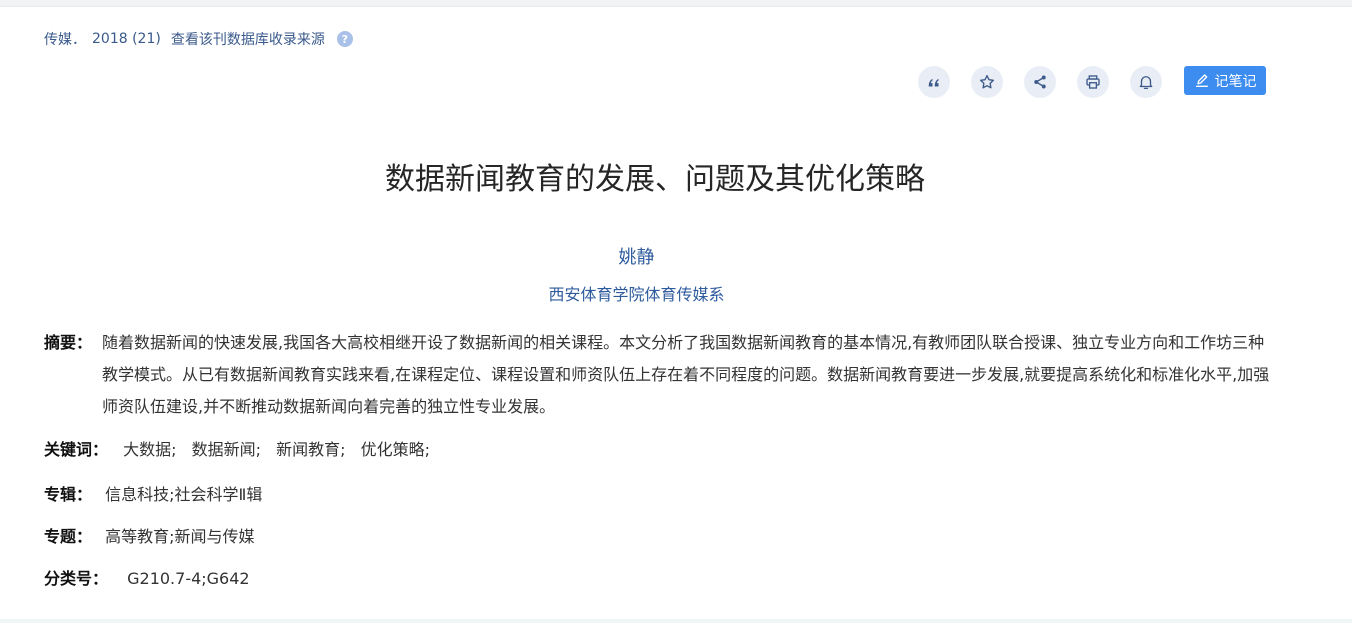 This screenshot has width=1352, height=623. I want to click on album-row: 专辑： 信息科技;社会科学Ⅱ辑, so click(657, 495).